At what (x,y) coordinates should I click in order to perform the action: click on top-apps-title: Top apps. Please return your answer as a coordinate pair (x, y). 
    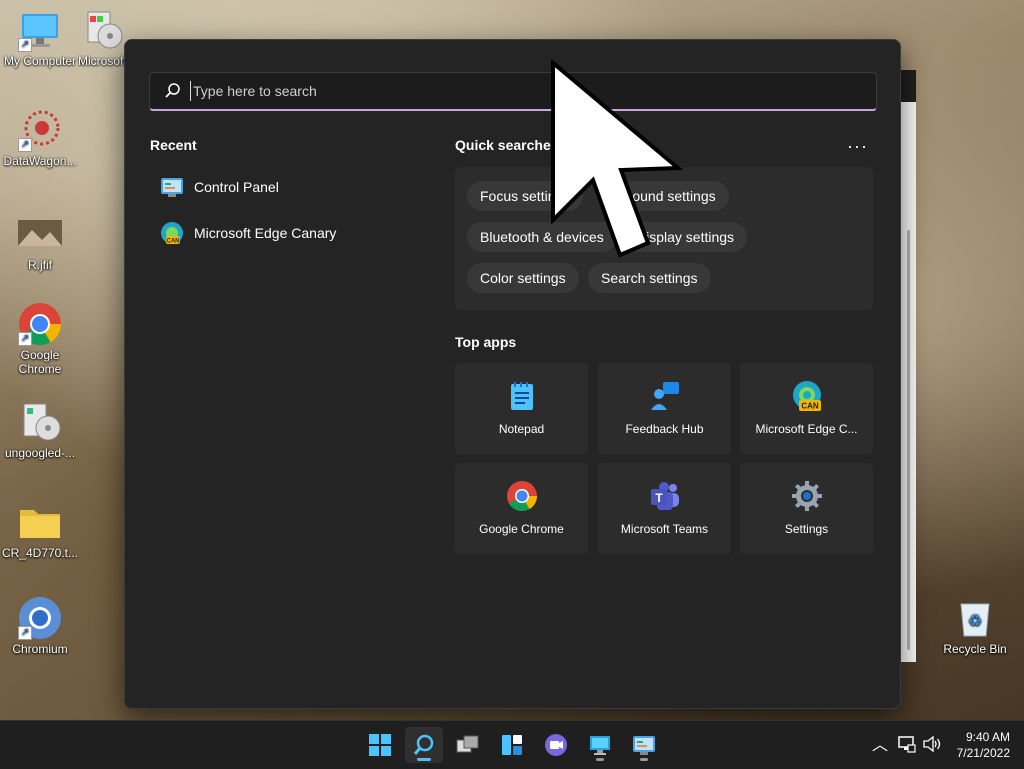
    Looking at the image, I should click on (486, 342).